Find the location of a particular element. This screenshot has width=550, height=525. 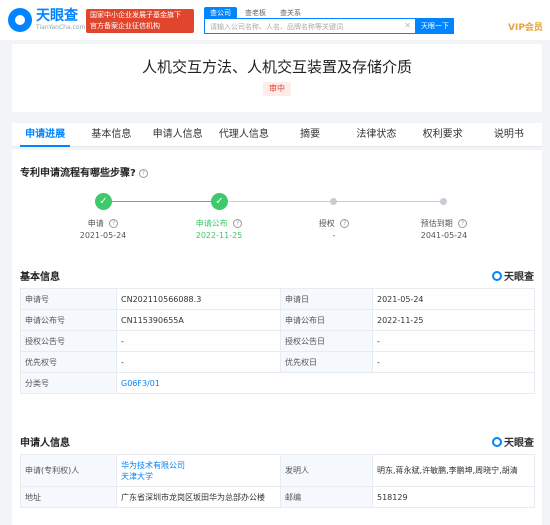

field-label: 申请号 is located at coordinates (68, 299).